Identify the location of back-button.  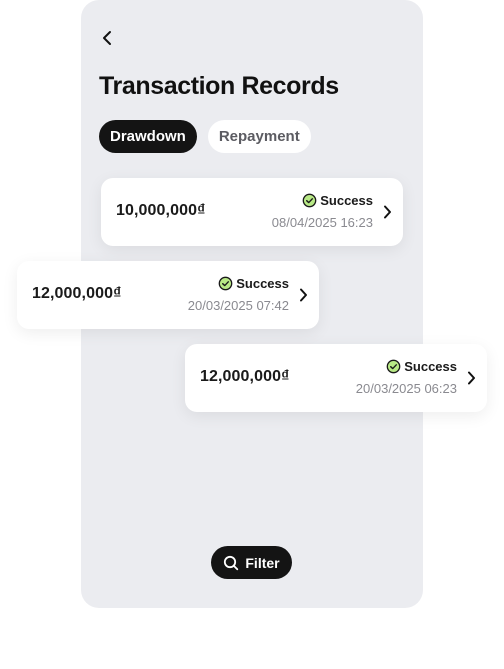
(107, 38).